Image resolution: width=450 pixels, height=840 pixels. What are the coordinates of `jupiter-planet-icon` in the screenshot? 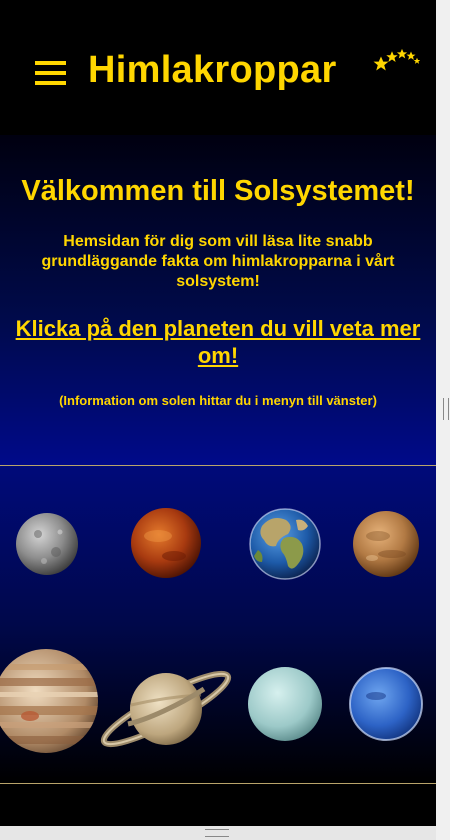 It's located at (55, 701).